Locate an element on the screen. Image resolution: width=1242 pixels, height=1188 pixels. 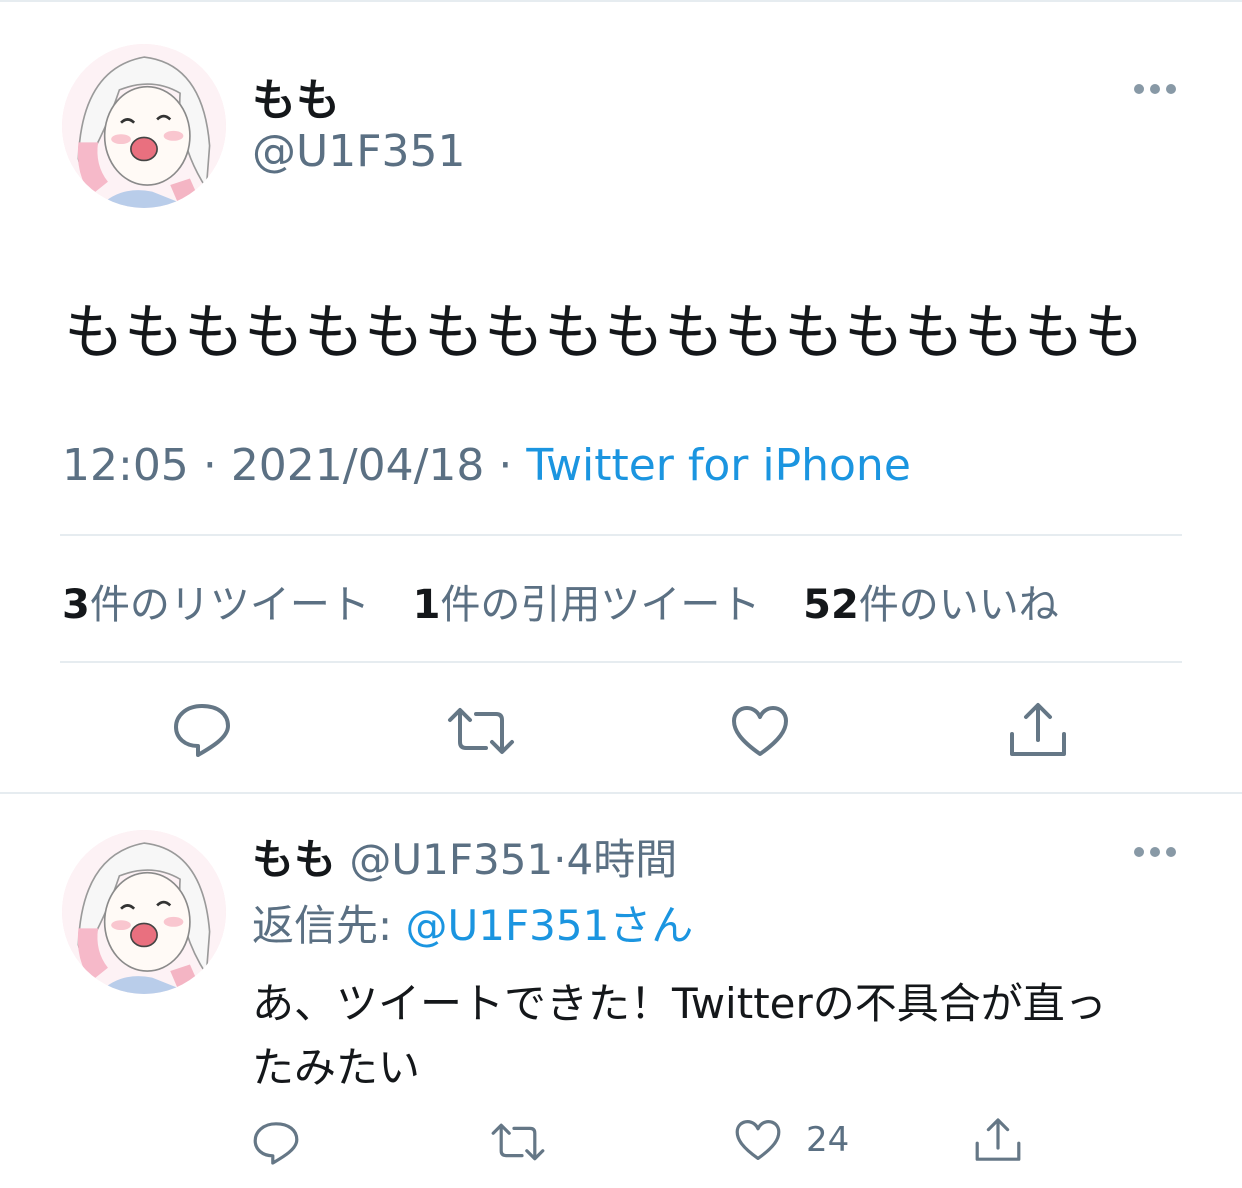
quotes-count: 1 is located at coordinates (426, 605).